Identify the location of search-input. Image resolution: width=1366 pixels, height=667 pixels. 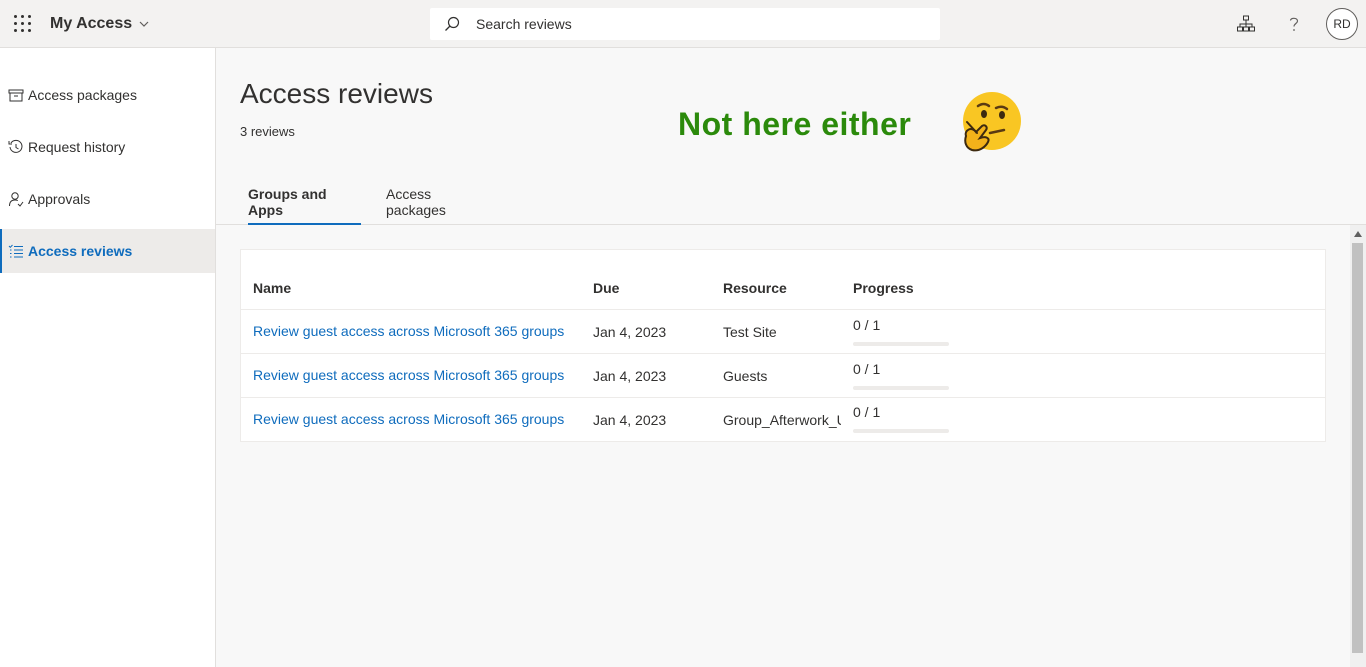
(686, 24).